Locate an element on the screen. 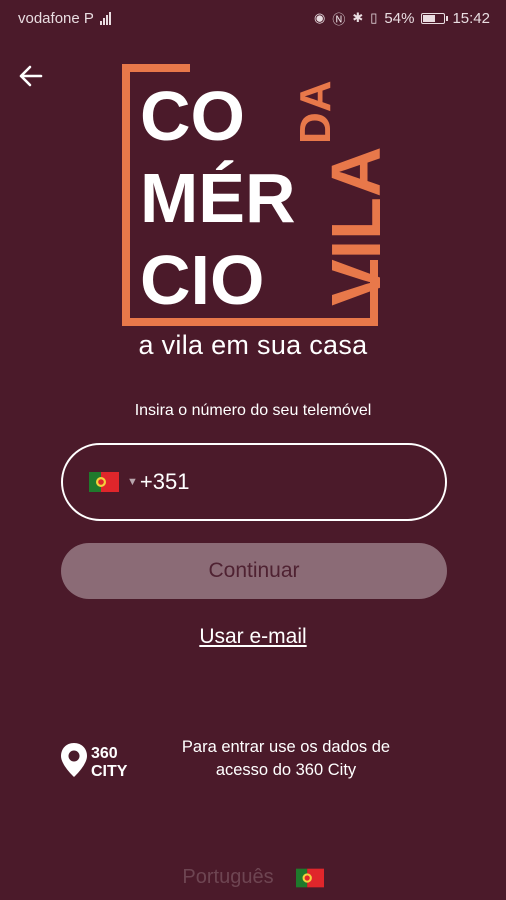 The width and height of the screenshot is (506, 900). continue-button: Continuar is located at coordinates (254, 571).